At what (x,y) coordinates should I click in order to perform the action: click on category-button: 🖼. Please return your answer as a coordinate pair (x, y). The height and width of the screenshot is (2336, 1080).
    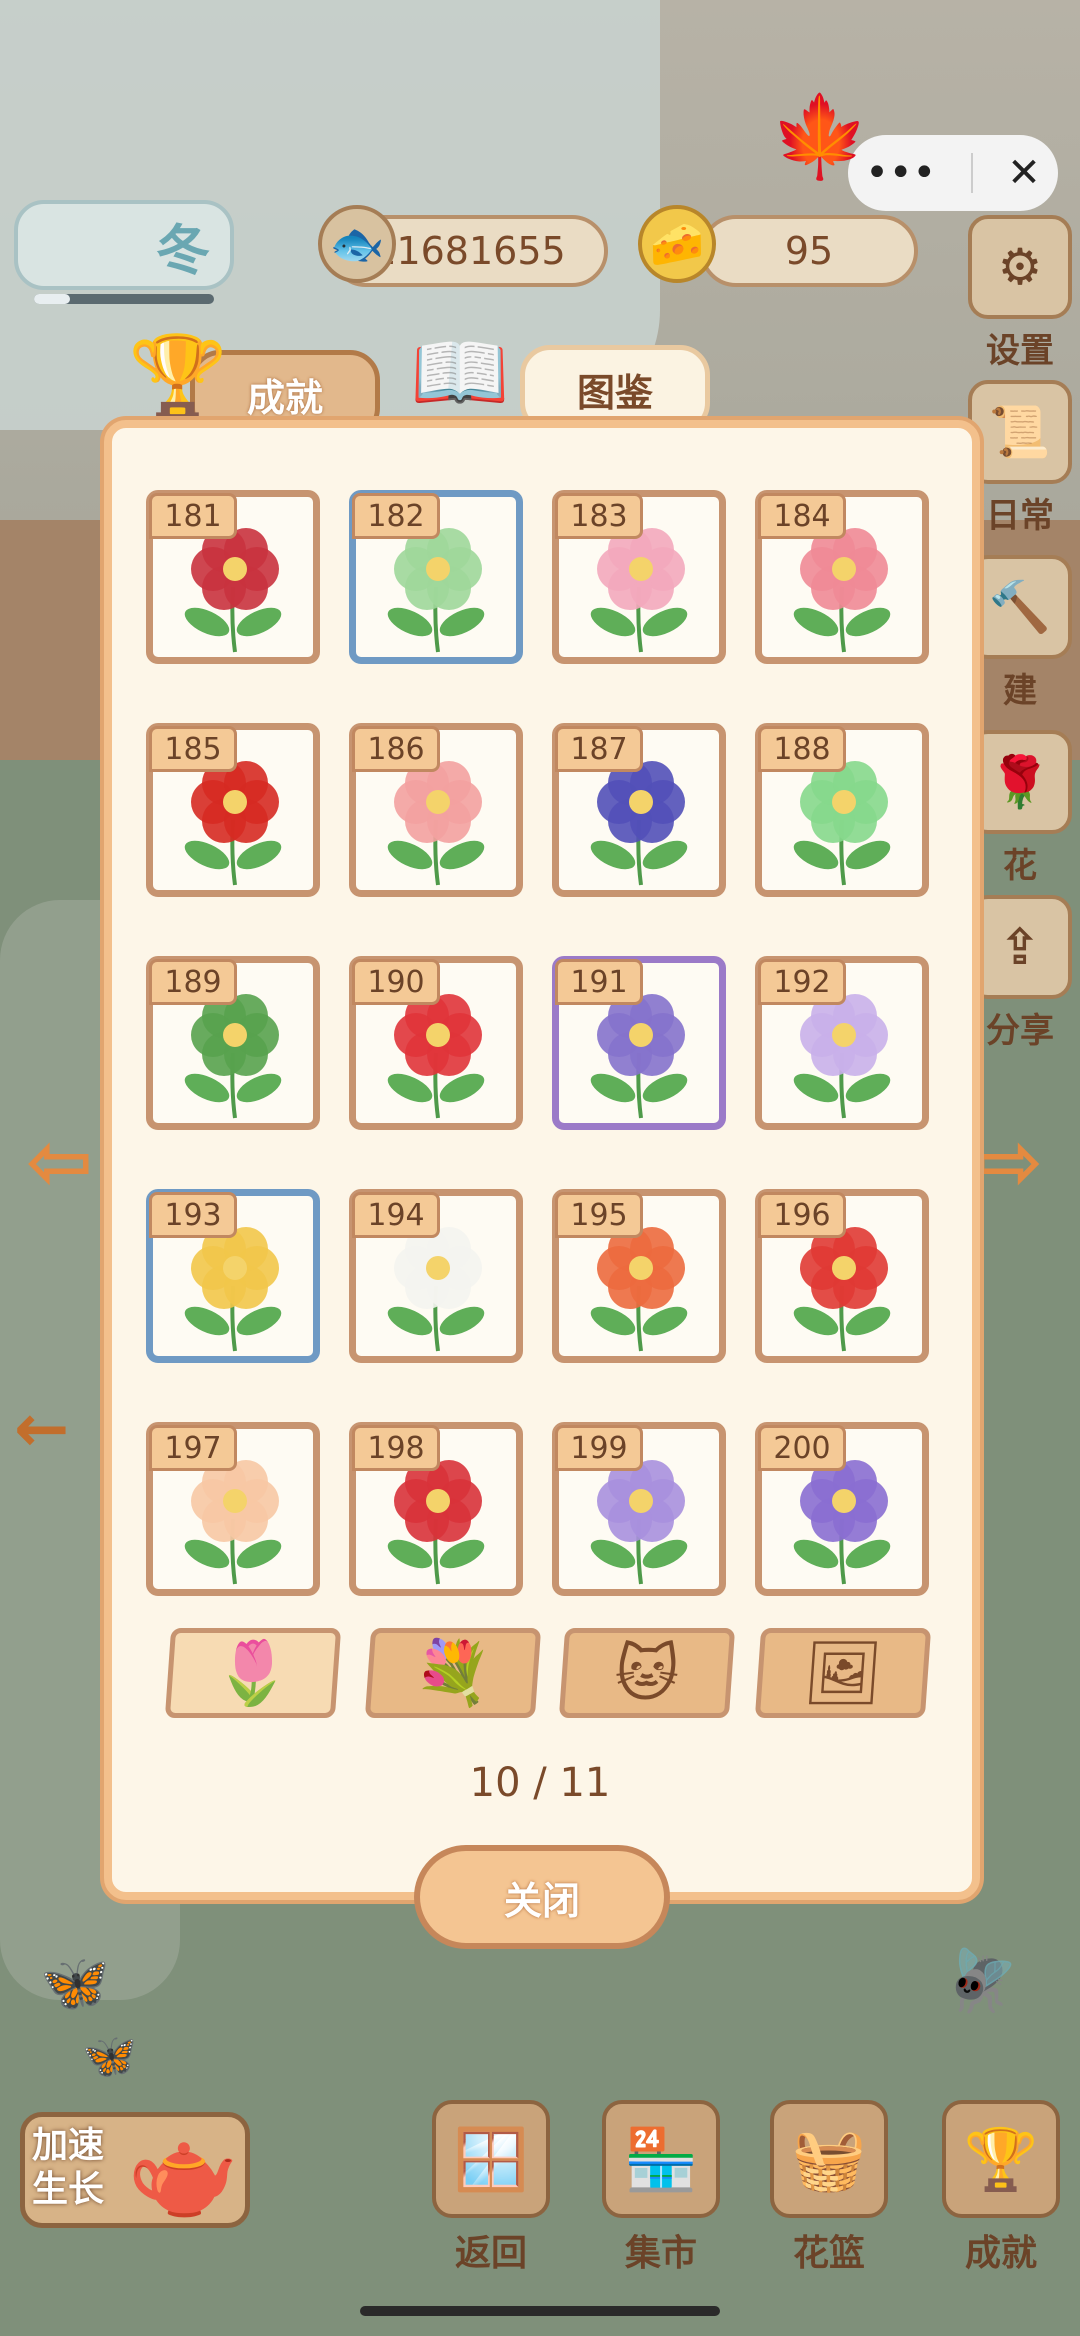
    Looking at the image, I should click on (843, 1673).